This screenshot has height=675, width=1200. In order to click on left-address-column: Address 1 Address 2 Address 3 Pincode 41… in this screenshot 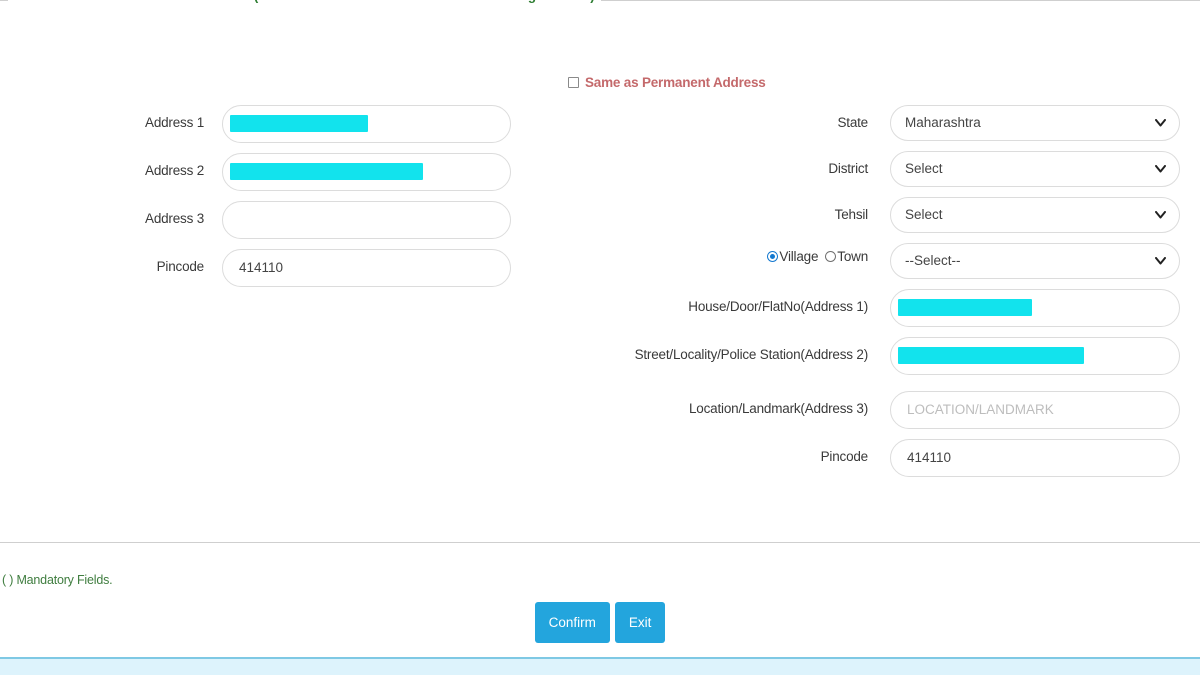, I will do `click(300, 201)`.